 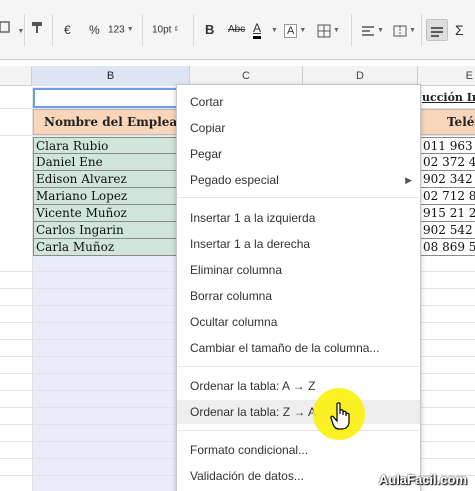 What do you see at coordinates (446, 179) in the screenshot?
I see `phone-cell: 902 342 5` at bounding box center [446, 179].